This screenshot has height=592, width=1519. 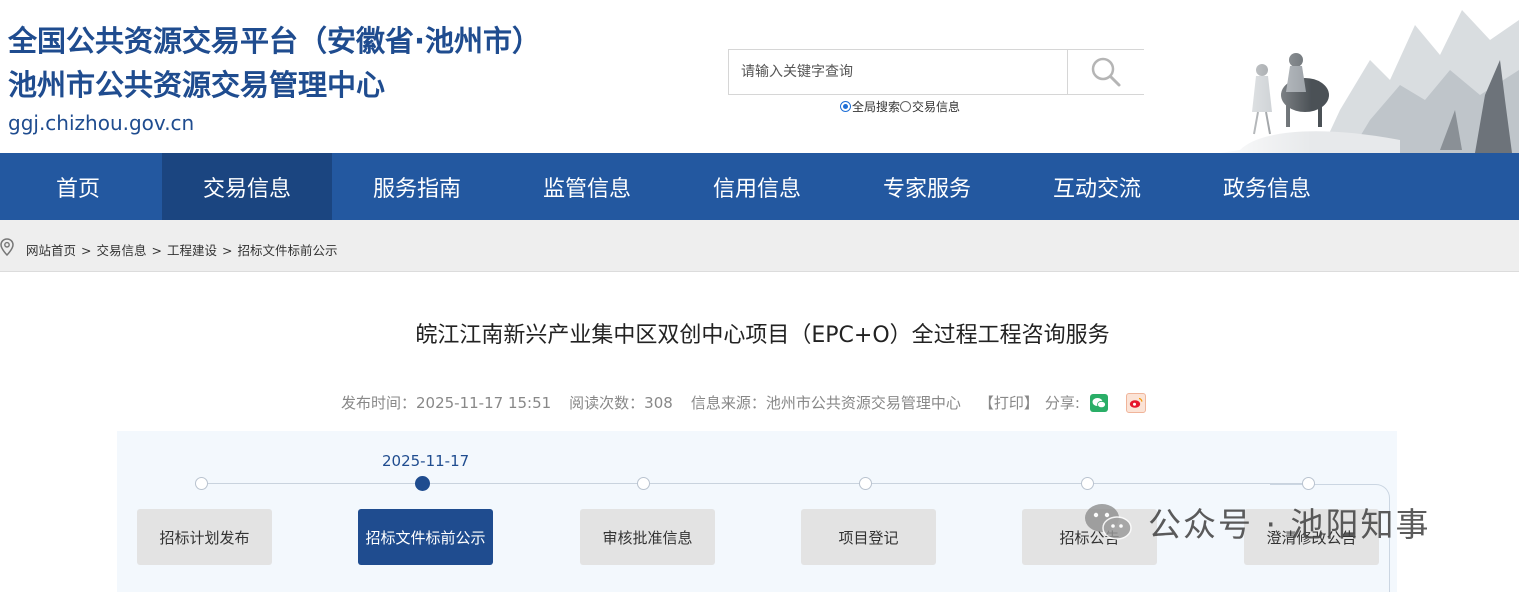 What do you see at coordinates (1062, 403) in the screenshot?
I see `share-label: 分享:` at bounding box center [1062, 403].